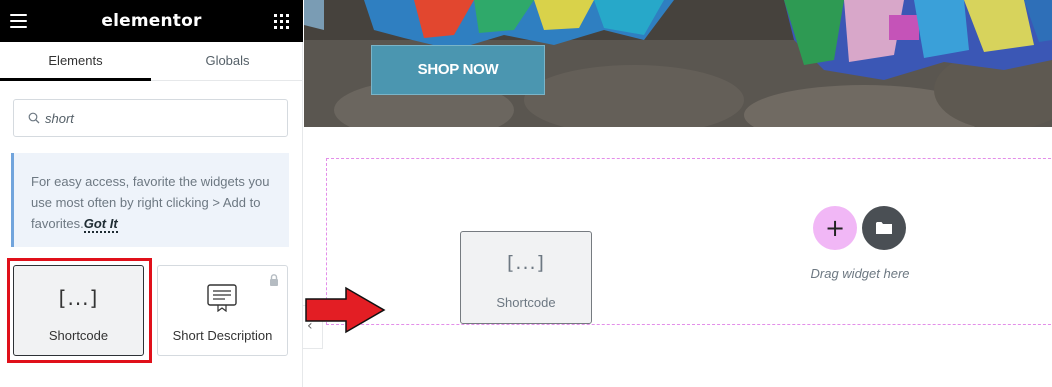  Describe the element at coordinates (458, 70) in the screenshot. I see `shop-now-button: SHOP NOW` at that location.